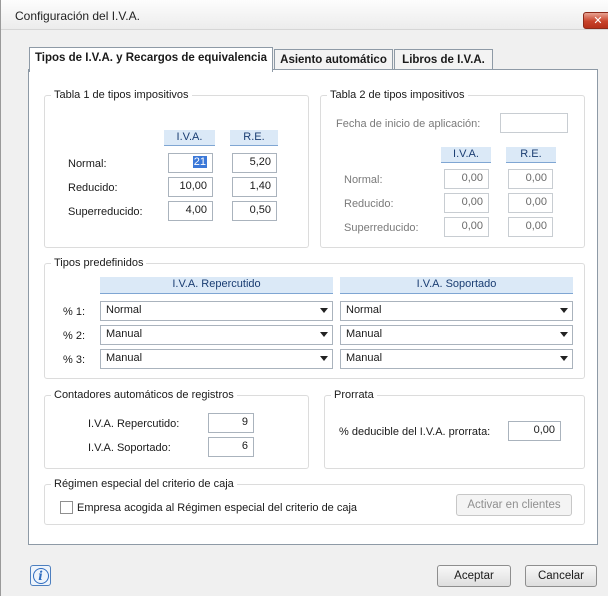 Image resolution: width=608 pixels, height=596 pixels. Describe the element at coordinates (534, 431) in the screenshot. I see `prorrata-input: 0,00` at that location.